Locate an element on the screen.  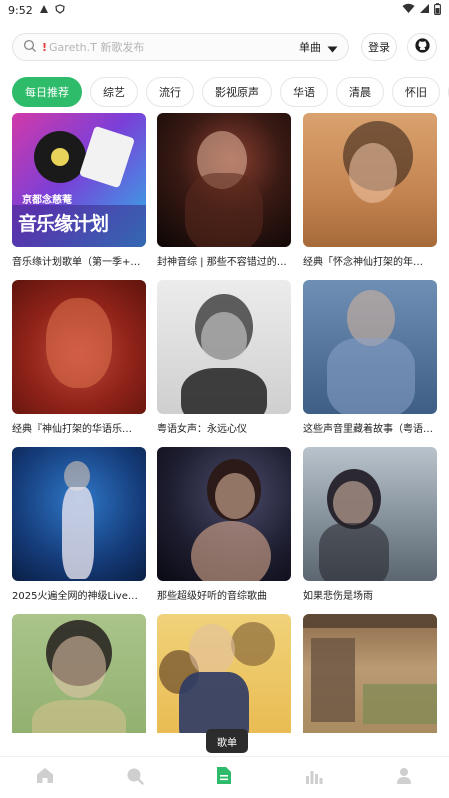
playlist-card: 粤语女声：永远心仪 is located at coordinates (224, 357).